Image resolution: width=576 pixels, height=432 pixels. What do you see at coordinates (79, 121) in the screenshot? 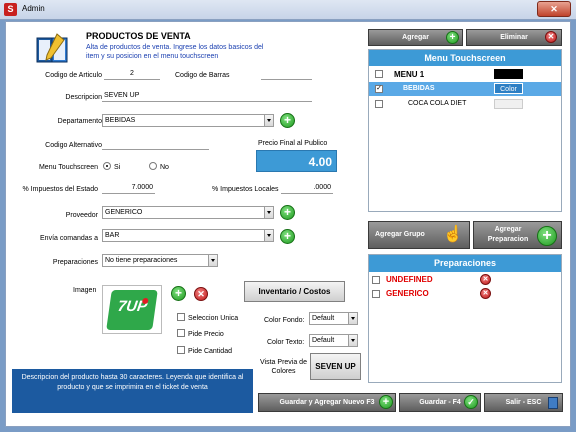
I see `departamento-label: Departamento` at bounding box center [79, 121].